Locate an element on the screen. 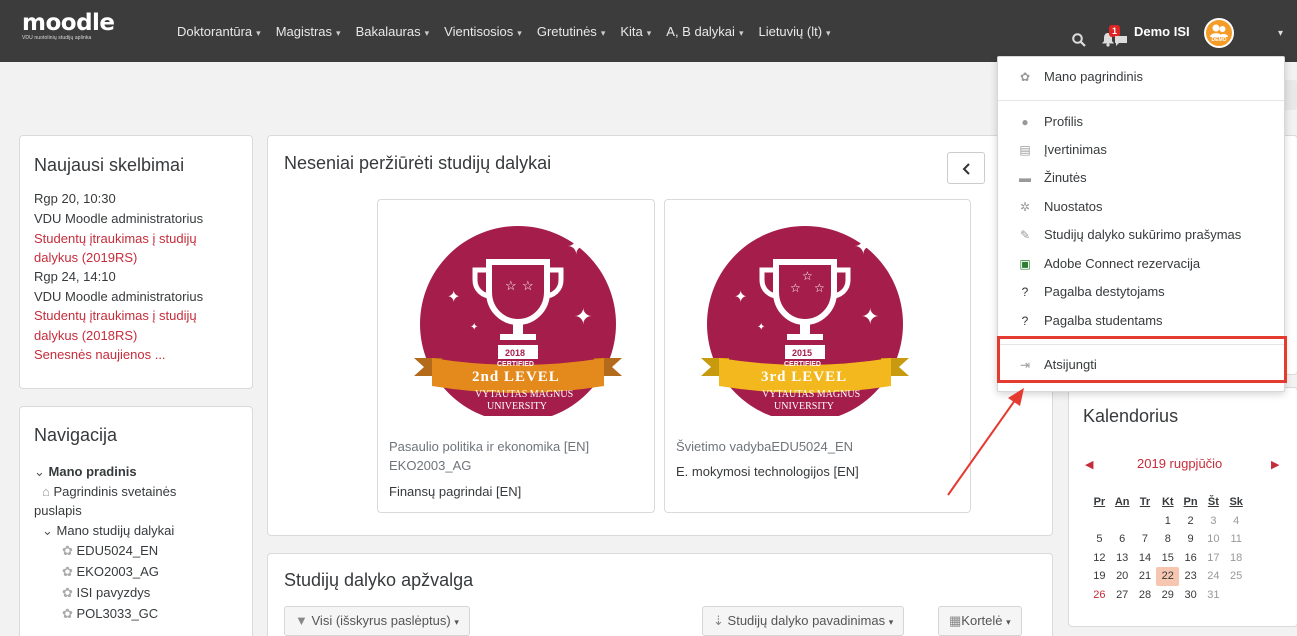  calendar-day: 7 is located at coordinates (1145, 539).